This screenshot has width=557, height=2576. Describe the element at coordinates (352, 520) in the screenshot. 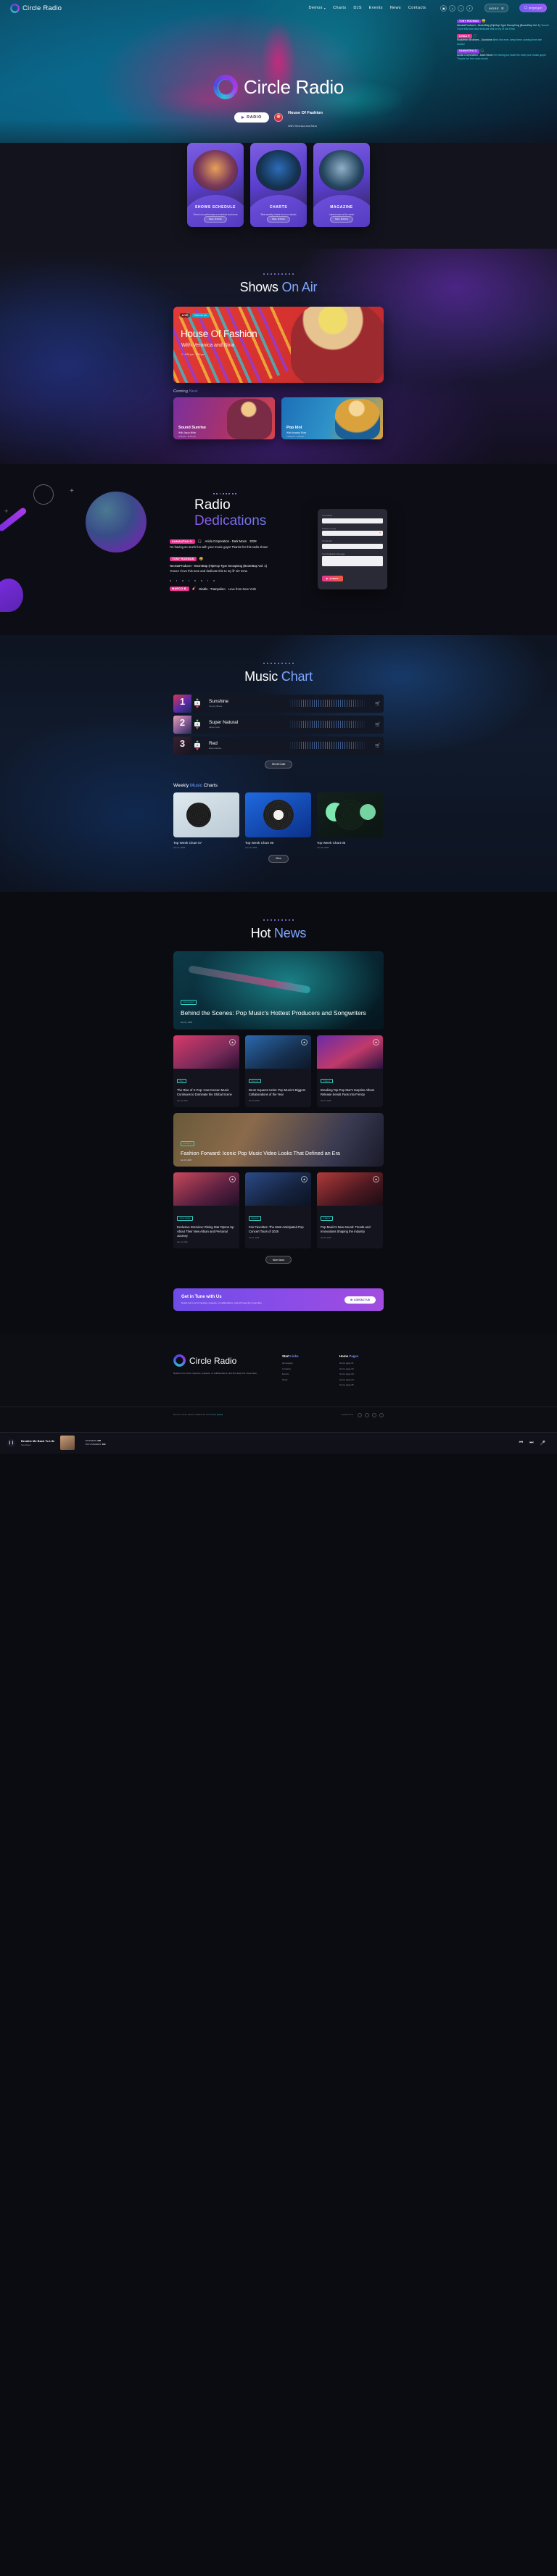

I see `name-input` at that location.